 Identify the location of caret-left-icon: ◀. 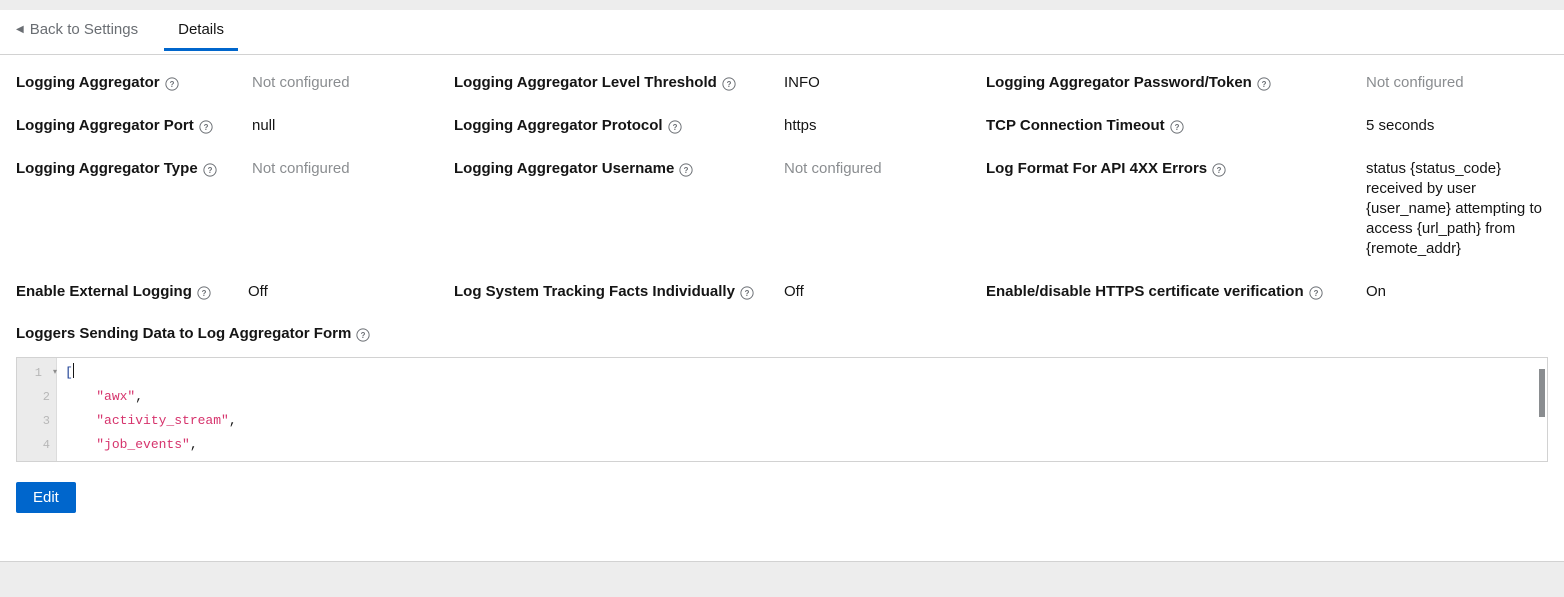
(20, 29).